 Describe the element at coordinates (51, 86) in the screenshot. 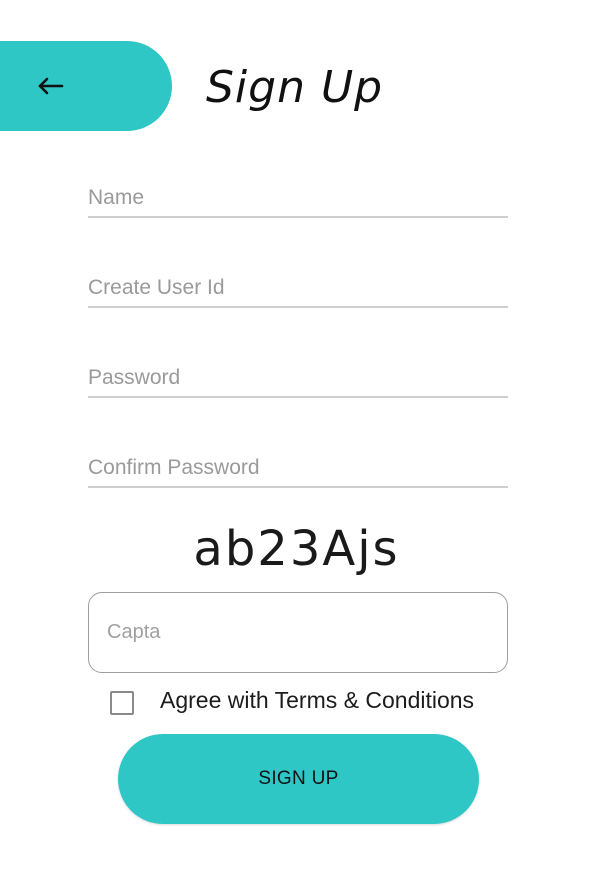

I see `arrow-left-icon` at that location.